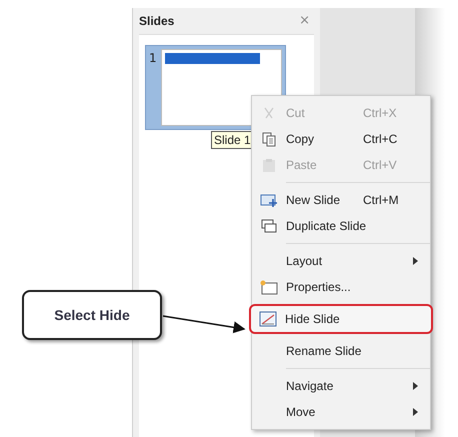 The image size is (458, 437). Describe the element at coordinates (269, 139) in the screenshot. I see `copy-icon` at that location.